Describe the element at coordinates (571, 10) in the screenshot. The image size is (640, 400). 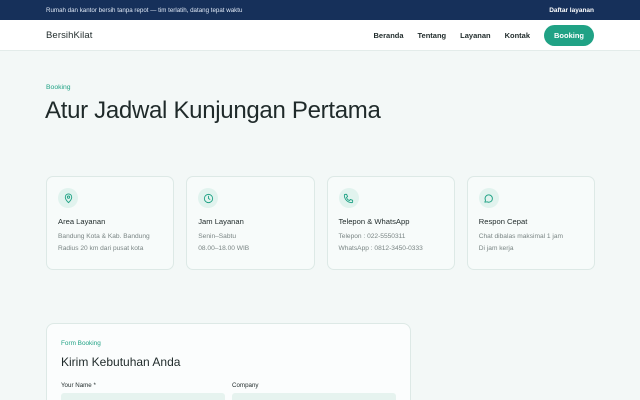
I see `services-list-link: Daftar layanan` at that location.